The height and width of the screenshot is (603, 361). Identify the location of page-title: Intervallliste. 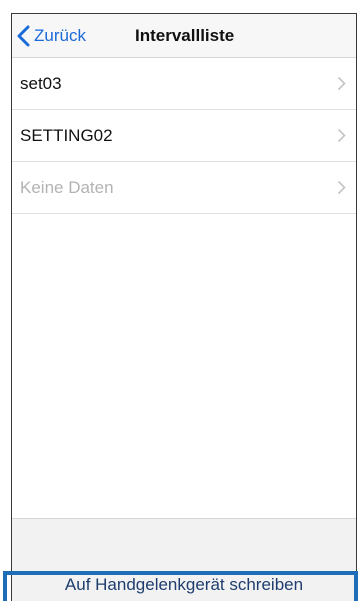
(185, 35).